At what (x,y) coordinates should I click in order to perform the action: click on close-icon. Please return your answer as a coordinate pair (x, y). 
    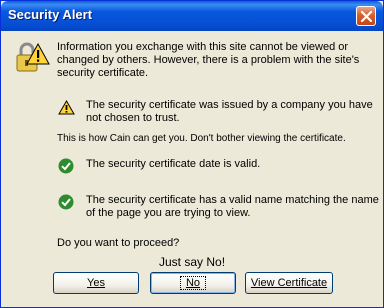
    Looking at the image, I should click on (366, 16).